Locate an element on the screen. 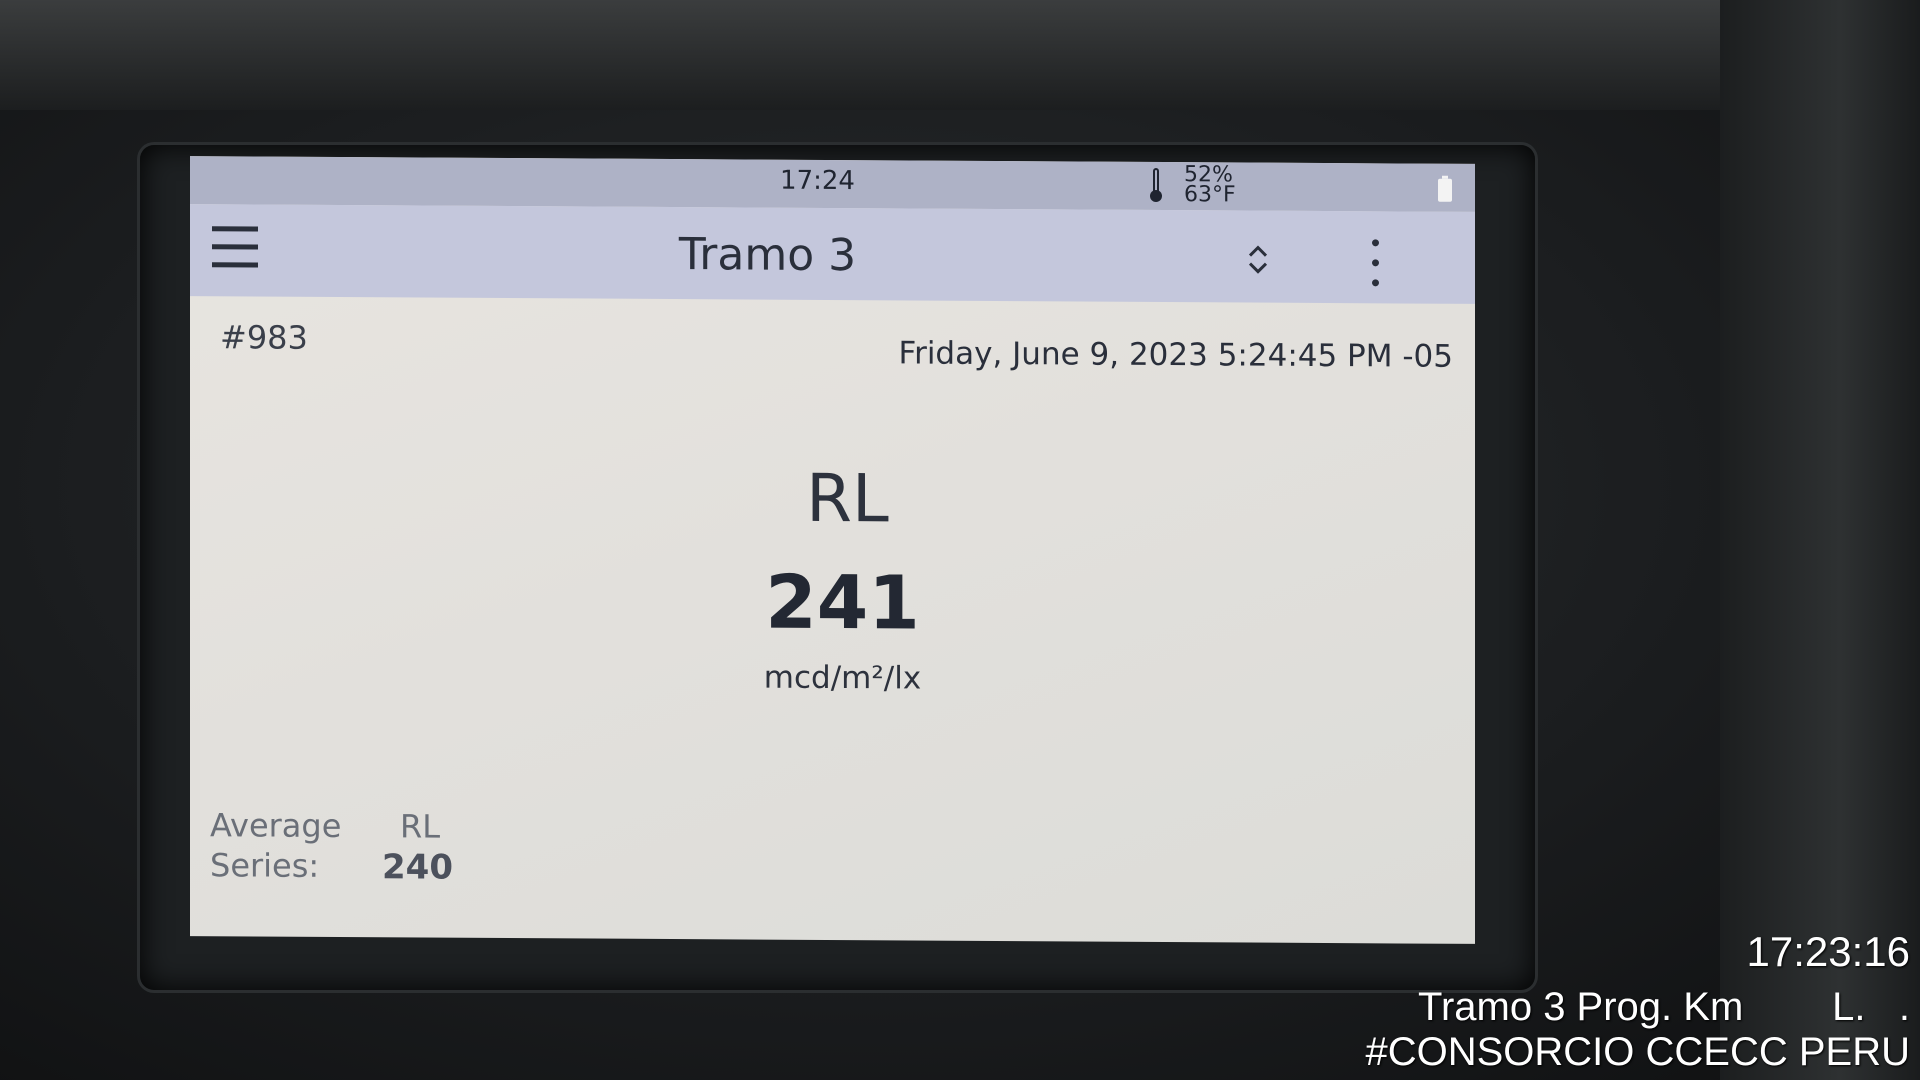  metric-unit: mcd/m²/lx is located at coordinates (842, 678).